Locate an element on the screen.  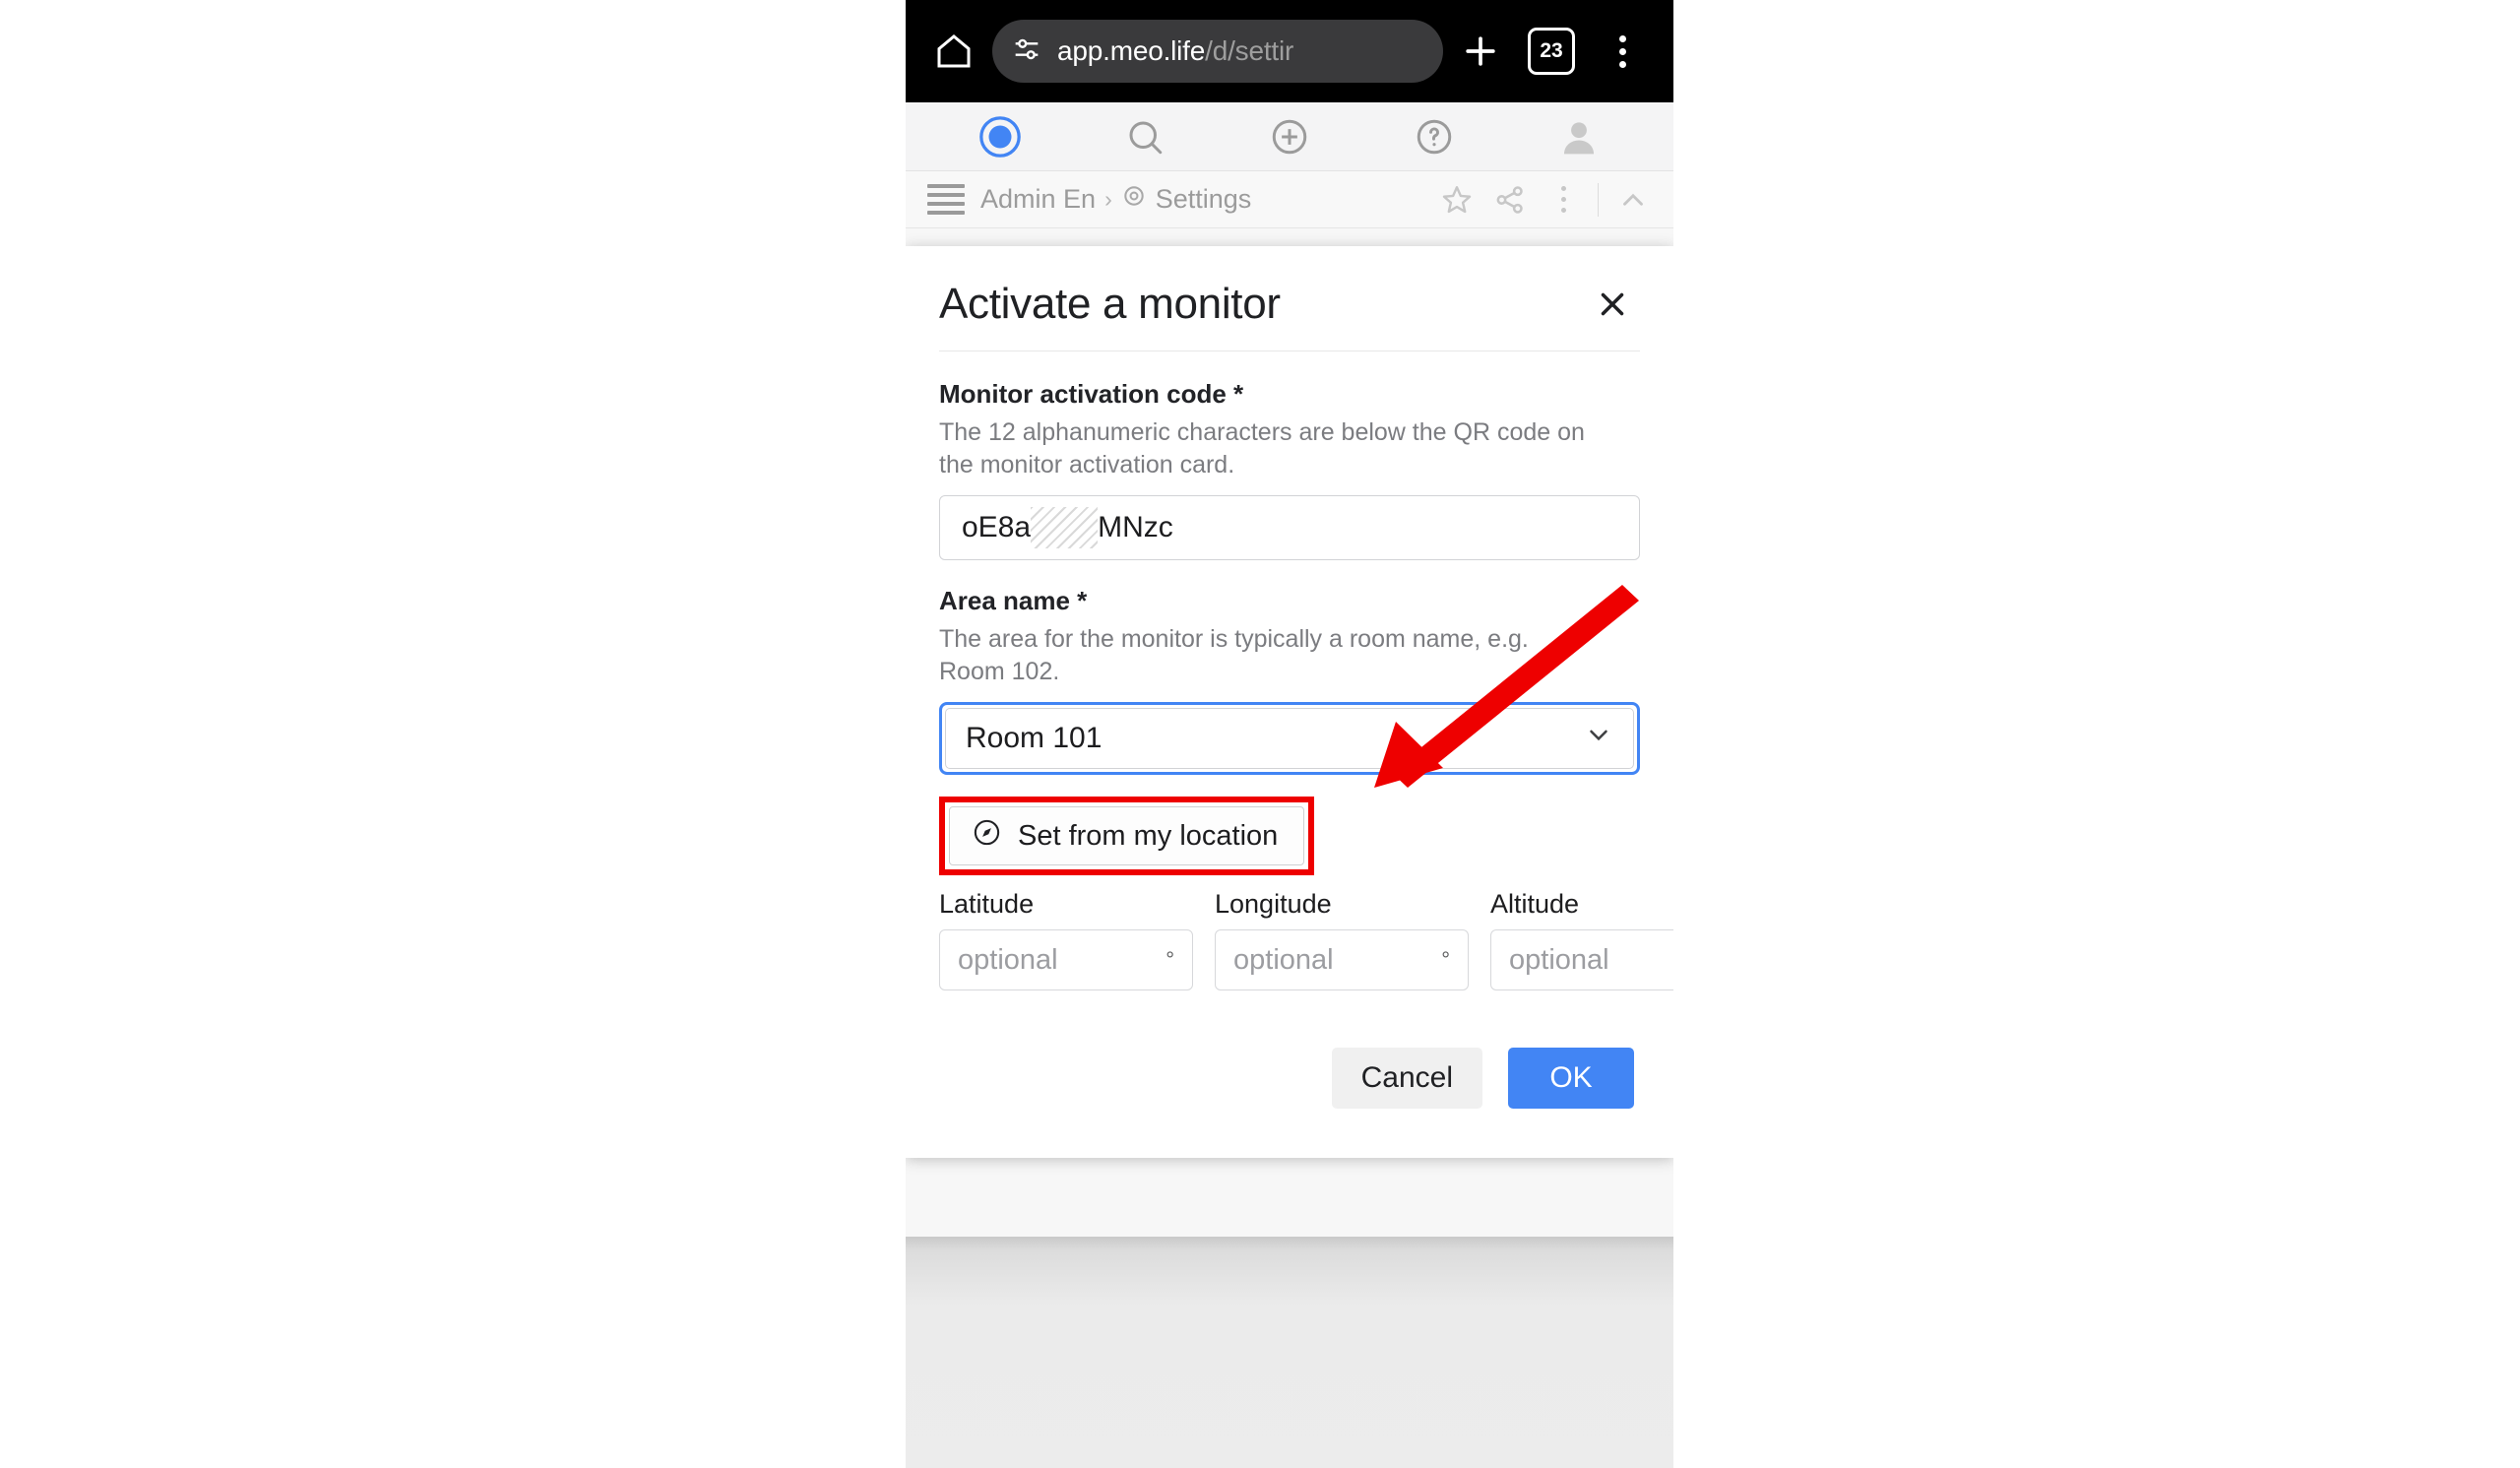
redaction-mask is located at coordinates (1065, 528).